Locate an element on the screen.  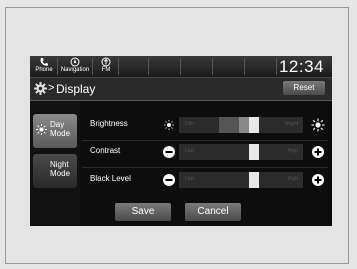
day-mode-label-line1: Day is located at coordinates (57, 124).